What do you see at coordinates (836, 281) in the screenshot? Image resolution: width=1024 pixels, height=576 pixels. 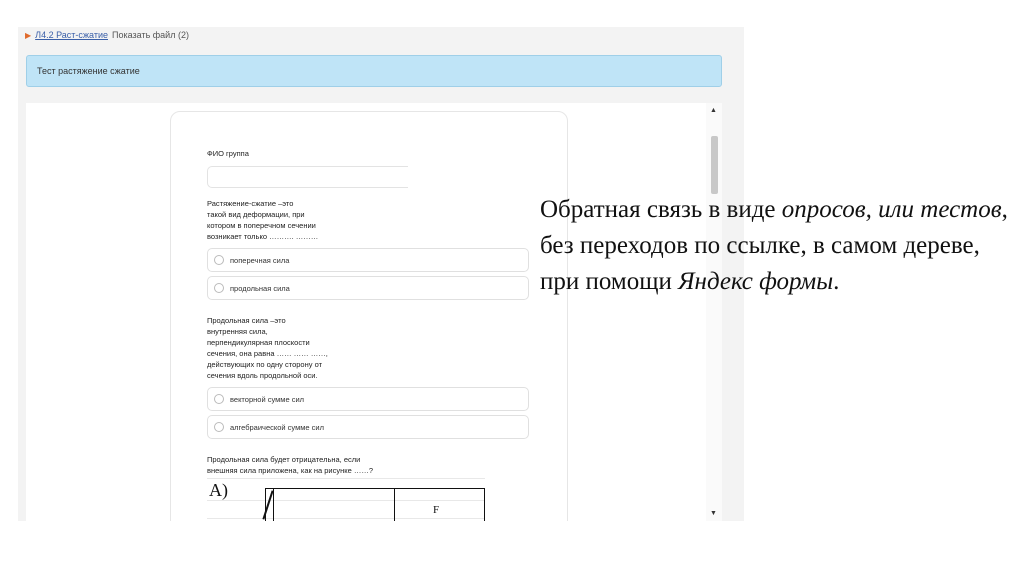 I see `caption-text: .` at bounding box center [836, 281].